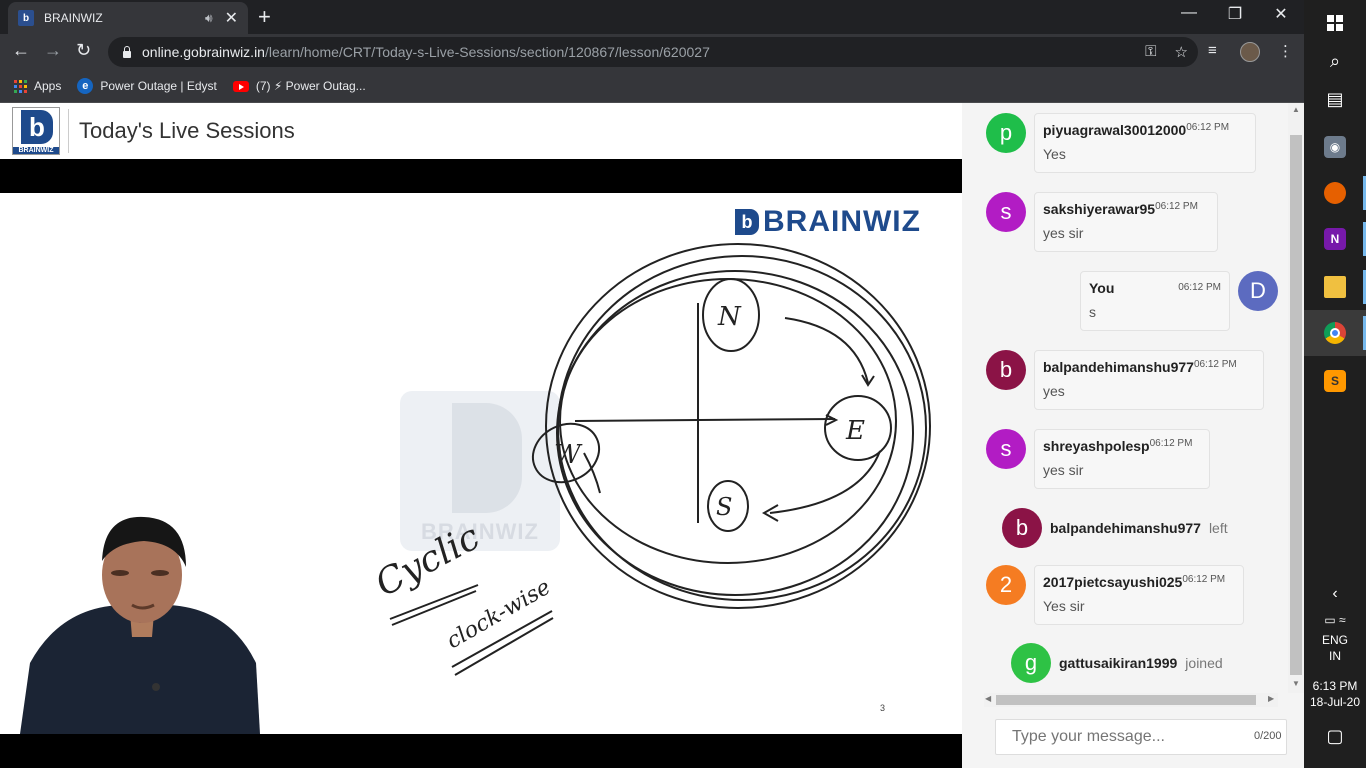 Image resolution: width=1366 pixels, height=768 pixels. What do you see at coordinates (1335, 381) in the screenshot?
I see `sublime-app-icon: S` at bounding box center [1335, 381].